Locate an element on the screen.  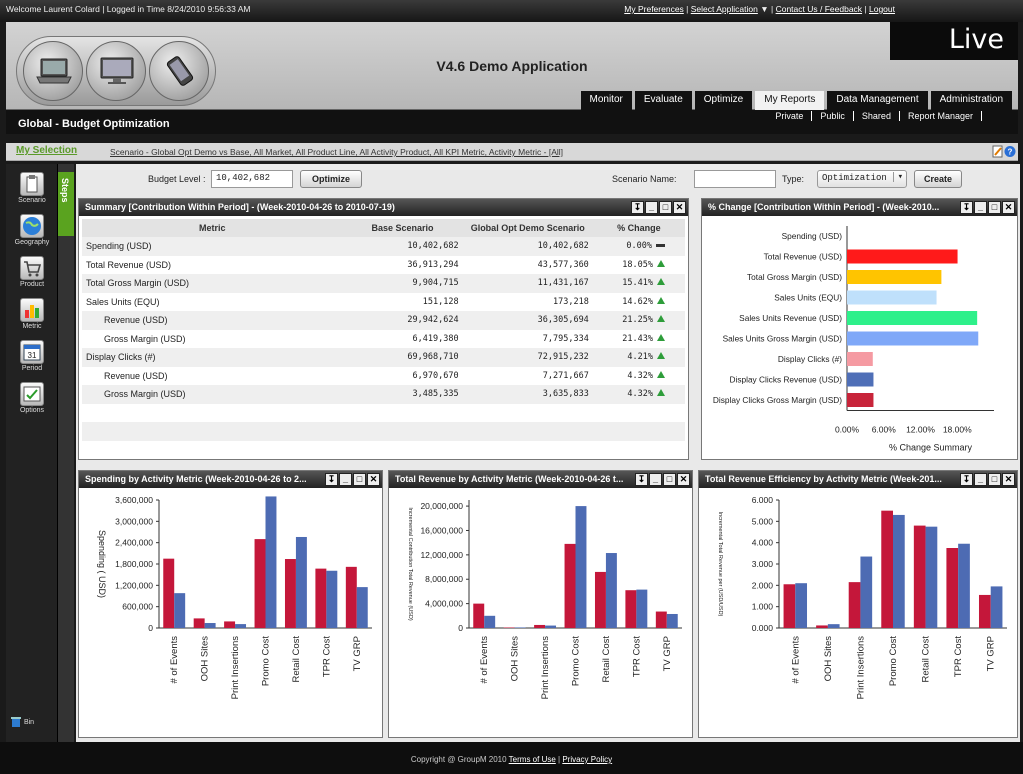
tab-evaluate: Evaluate is located at coordinates (663, 100).